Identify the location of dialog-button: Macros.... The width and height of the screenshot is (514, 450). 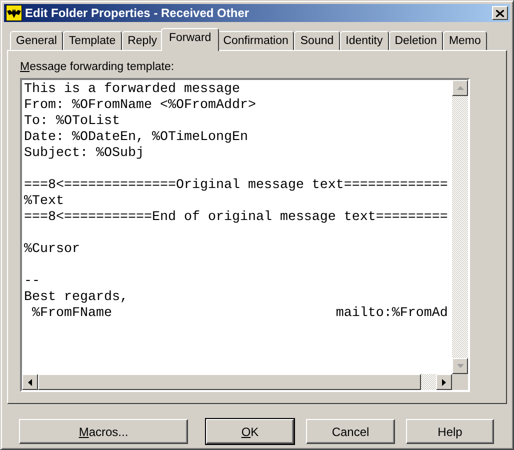
(103, 431).